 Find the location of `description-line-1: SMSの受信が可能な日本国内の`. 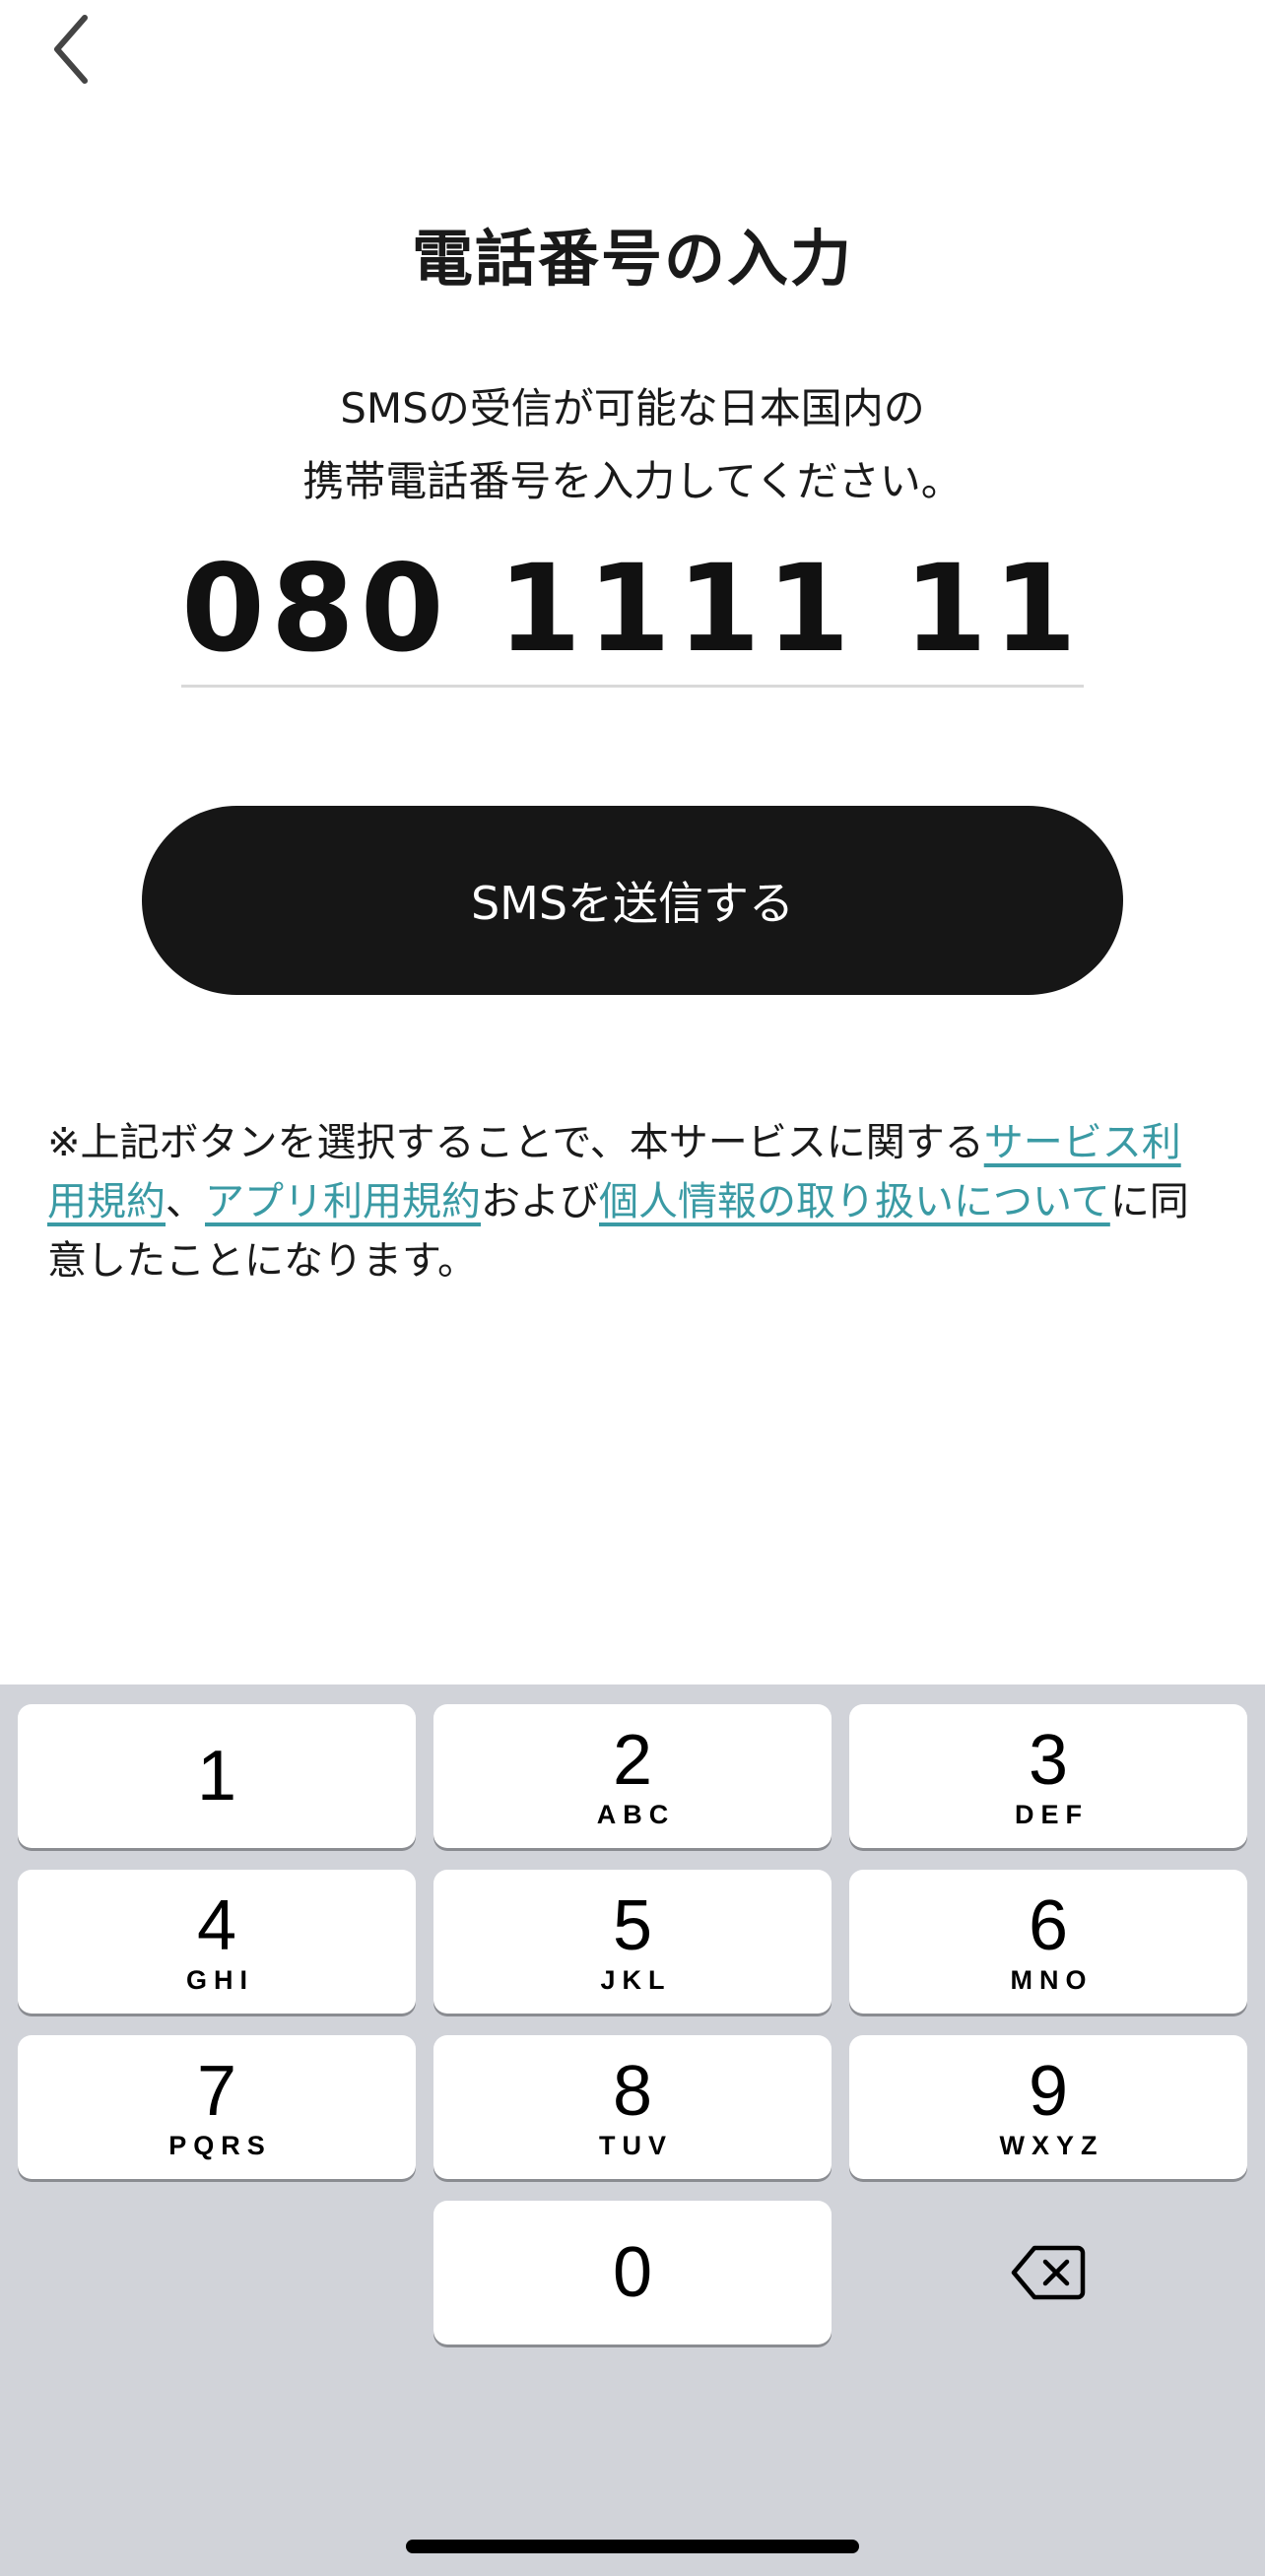

description-line-1: SMSの受信が可能な日本国内の is located at coordinates (632, 408).